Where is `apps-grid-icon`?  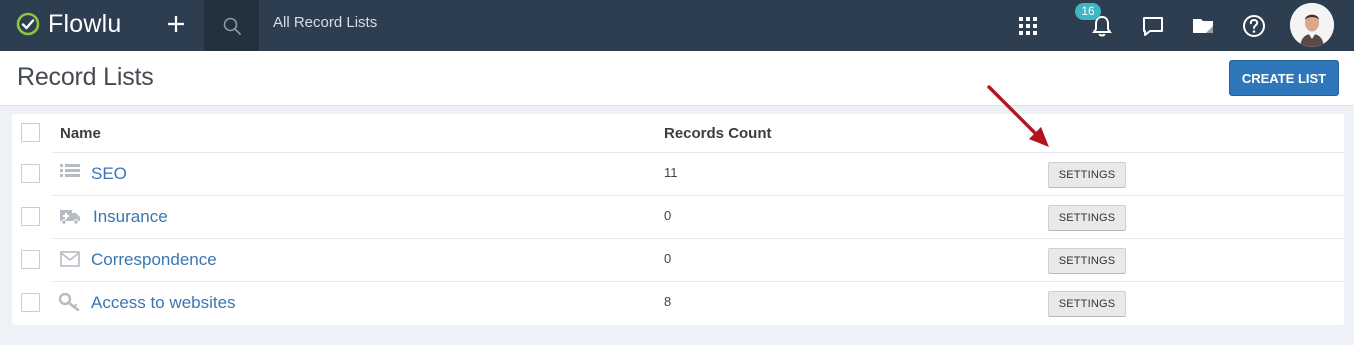
apps-grid-icon is located at coordinates (1028, 25).